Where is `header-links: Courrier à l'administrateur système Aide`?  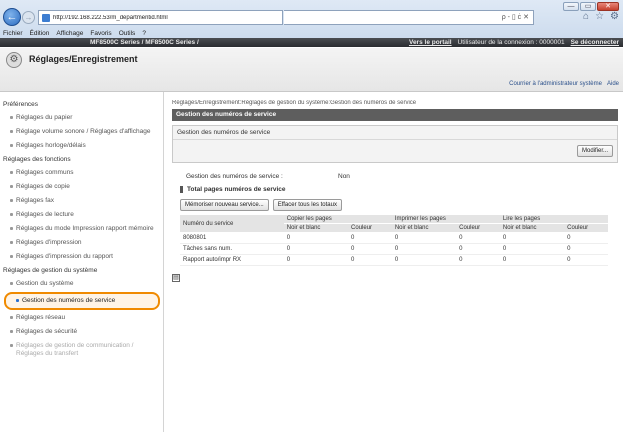 header-links: Courrier à l'administrateur système Aide is located at coordinates (564, 84).